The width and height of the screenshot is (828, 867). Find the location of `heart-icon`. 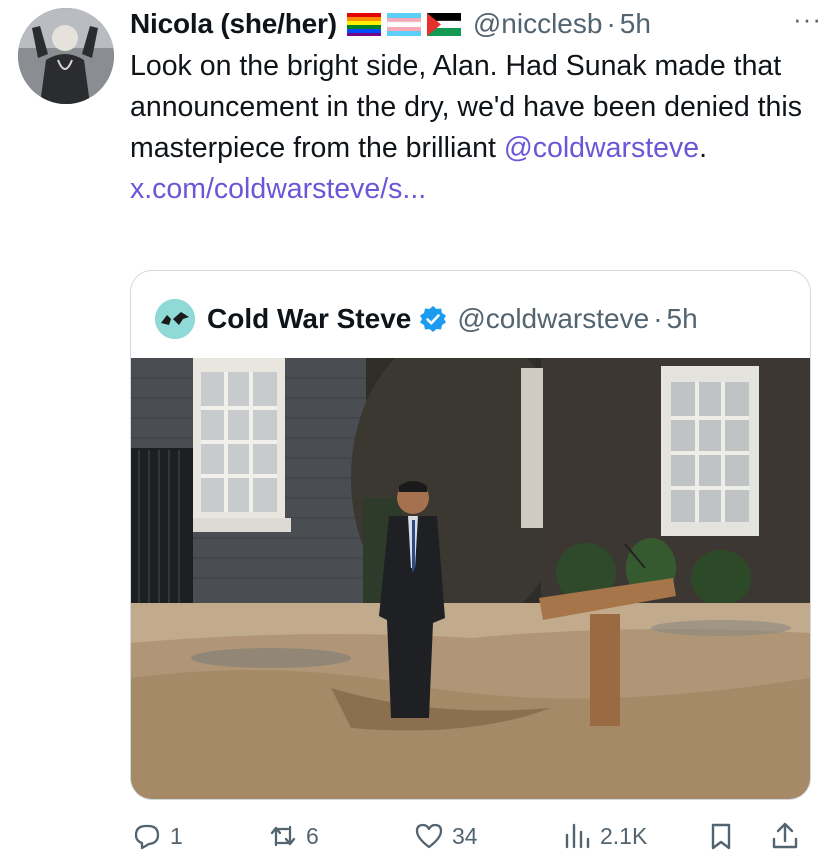

heart-icon is located at coordinates (429, 836).